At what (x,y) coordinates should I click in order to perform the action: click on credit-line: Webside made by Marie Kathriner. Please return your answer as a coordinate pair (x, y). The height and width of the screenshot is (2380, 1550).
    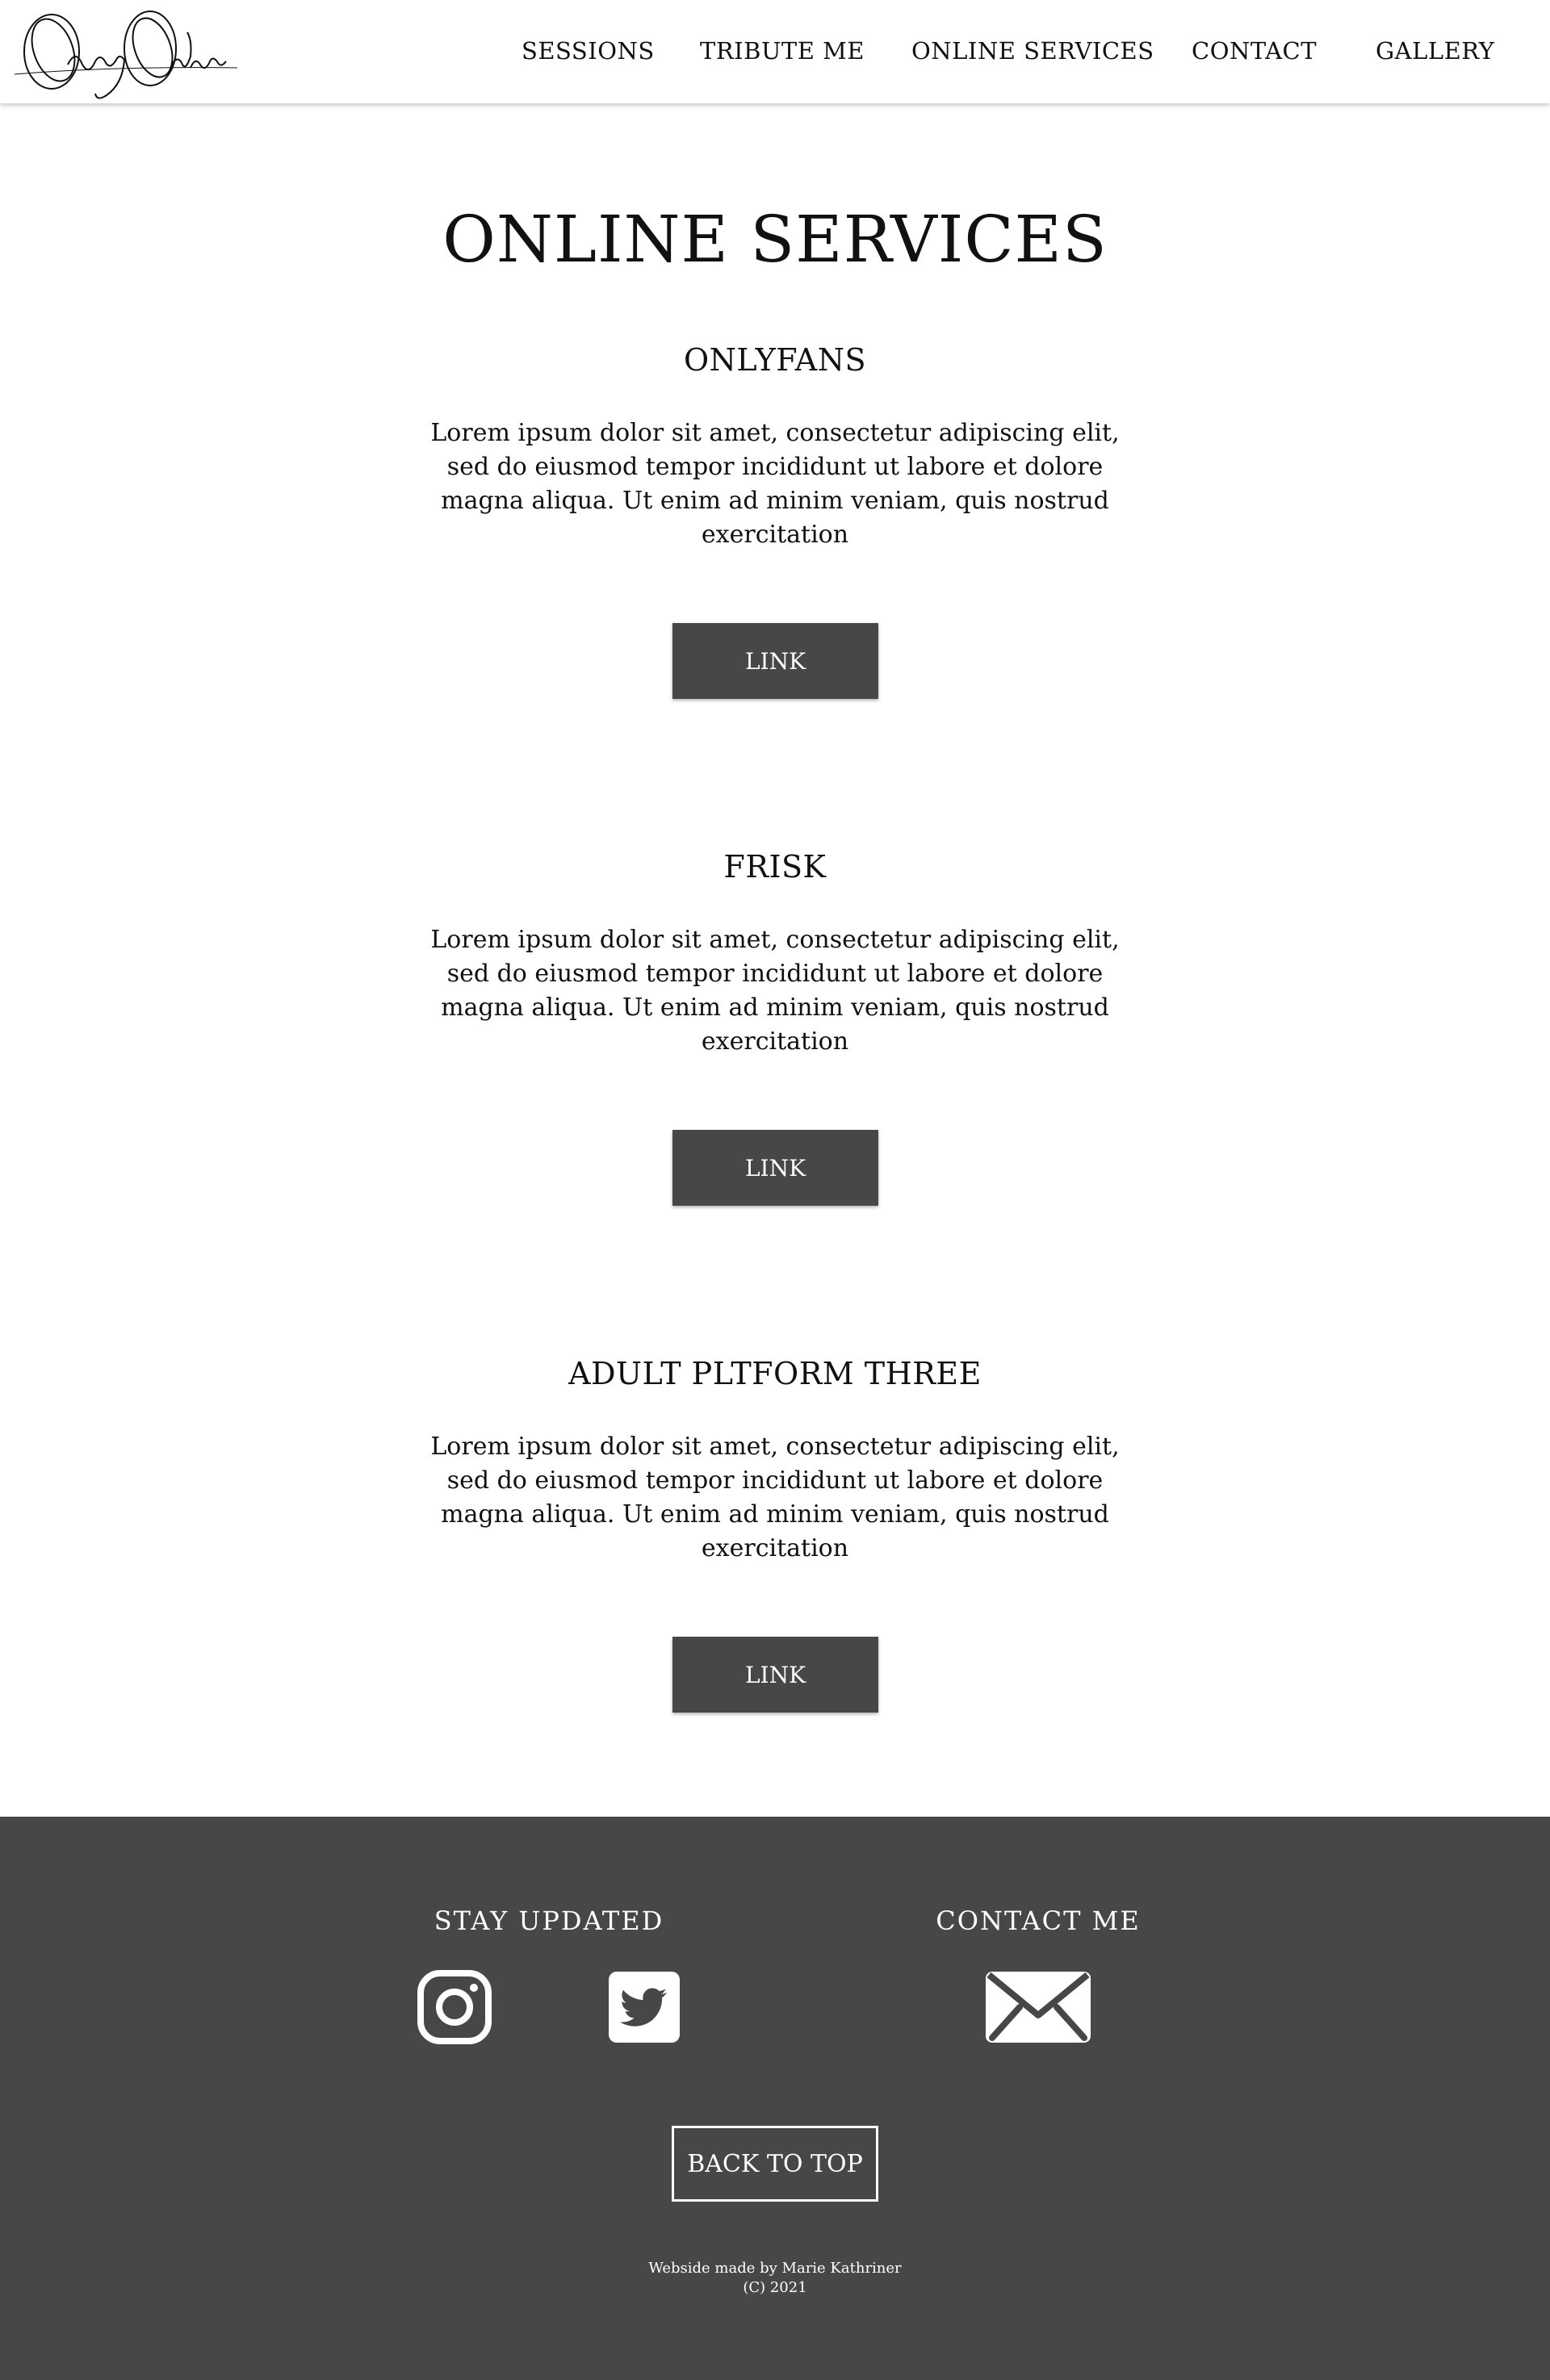
    Looking at the image, I should click on (775, 2268).